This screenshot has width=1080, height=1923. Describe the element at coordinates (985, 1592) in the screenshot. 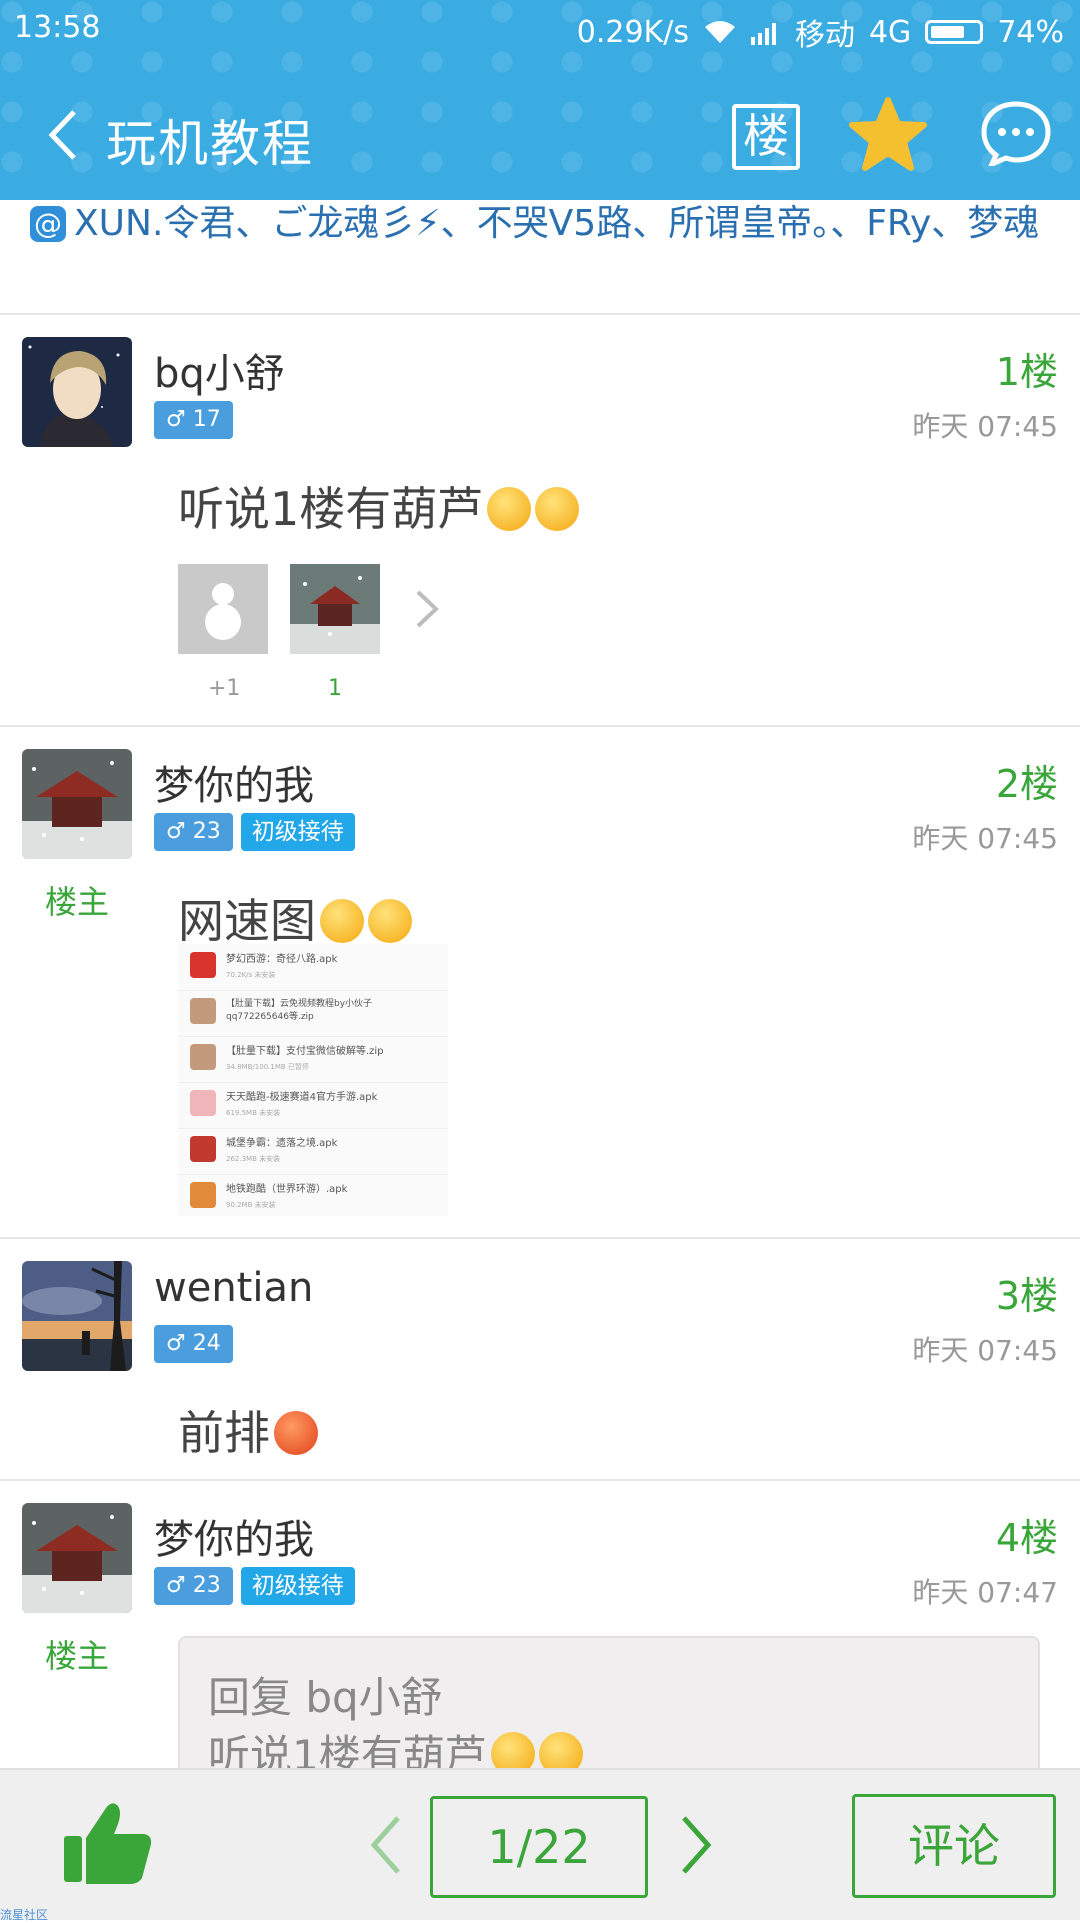

I see `post-time: 昨天 07:47` at that location.